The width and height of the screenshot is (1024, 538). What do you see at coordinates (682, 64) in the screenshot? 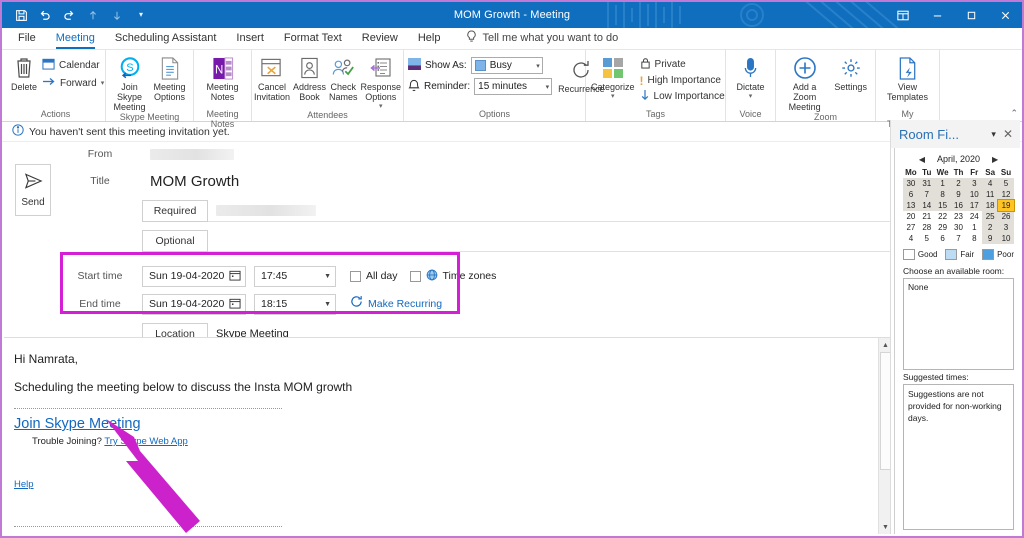
I see `private-button: Private` at bounding box center [682, 64].